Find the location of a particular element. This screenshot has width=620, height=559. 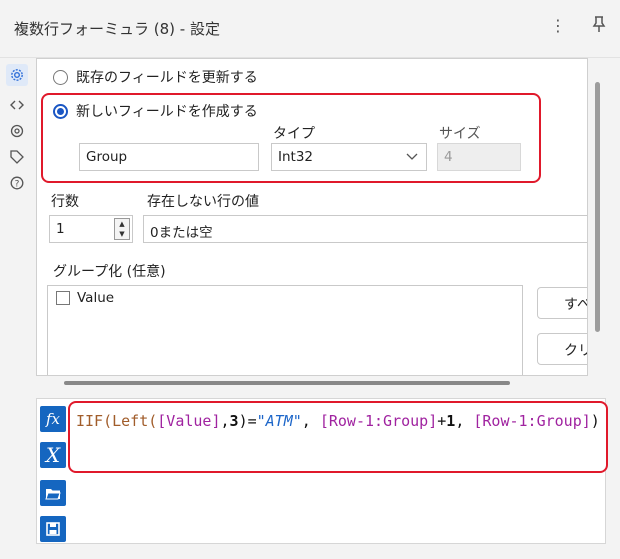

select-all-button: すべて選択 is located at coordinates (562, 303).